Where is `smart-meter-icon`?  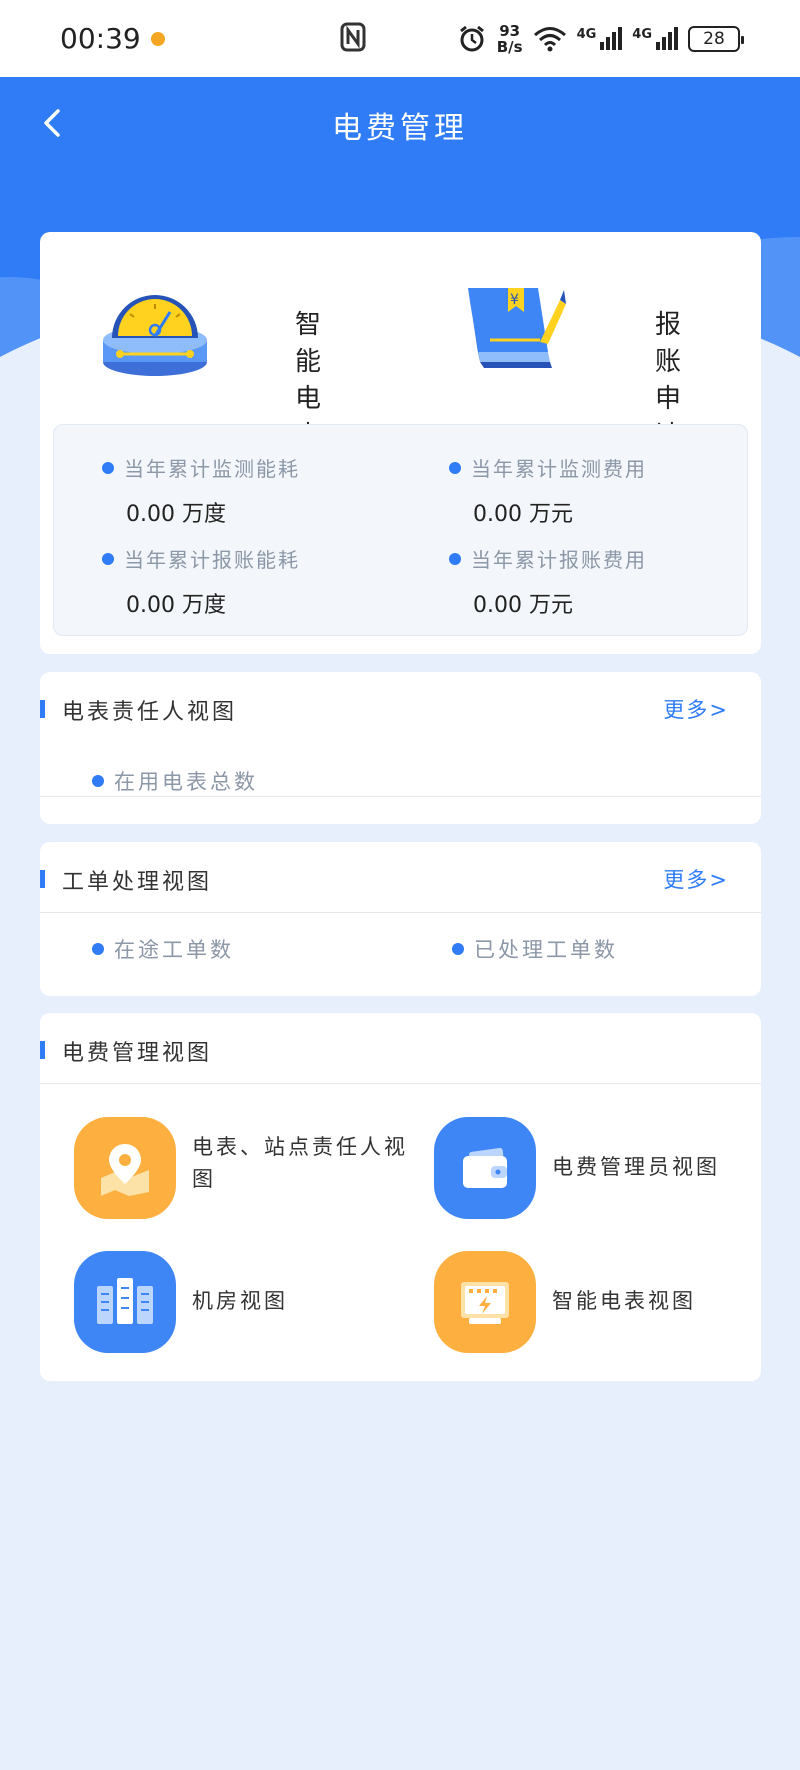
smart-meter-icon is located at coordinates (485, 1302).